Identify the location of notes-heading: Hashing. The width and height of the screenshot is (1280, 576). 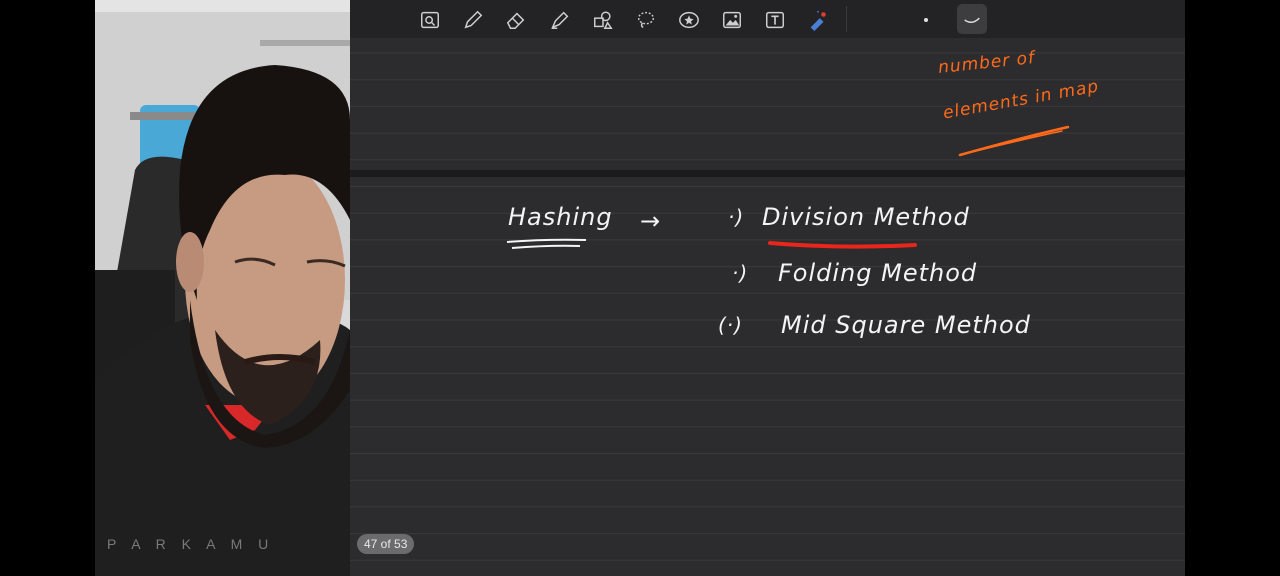
(560, 217).